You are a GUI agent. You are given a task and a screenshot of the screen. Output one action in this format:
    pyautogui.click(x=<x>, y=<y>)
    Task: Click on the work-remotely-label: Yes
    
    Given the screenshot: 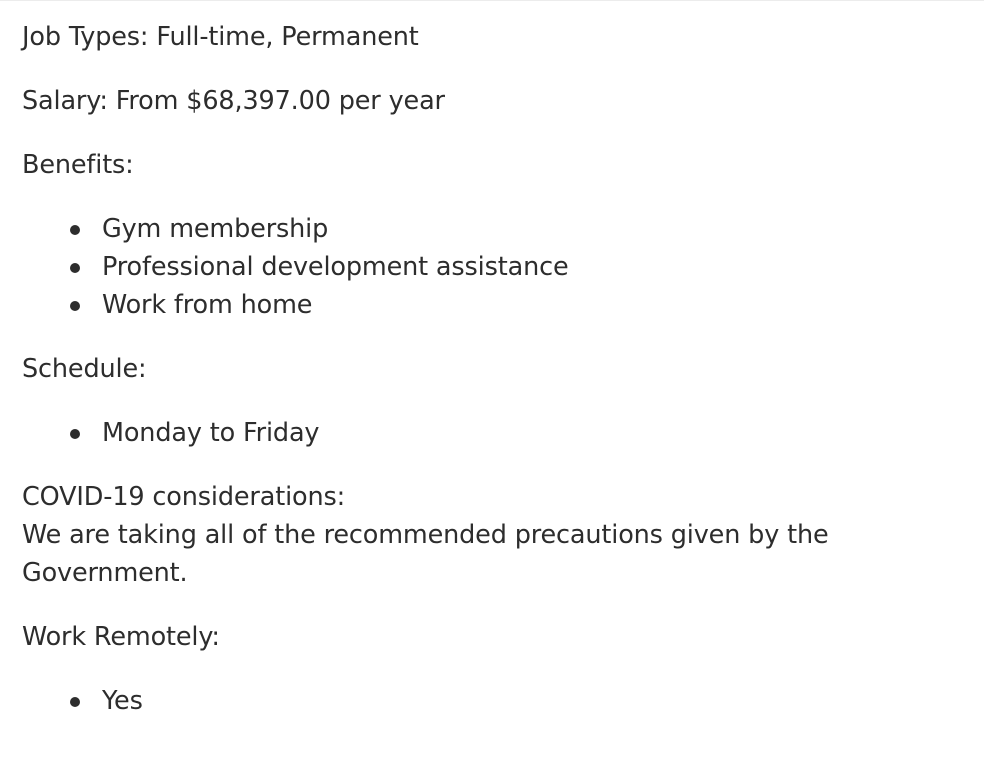 What is the action you would take?
    pyautogui.click(x=122, y=701)
    